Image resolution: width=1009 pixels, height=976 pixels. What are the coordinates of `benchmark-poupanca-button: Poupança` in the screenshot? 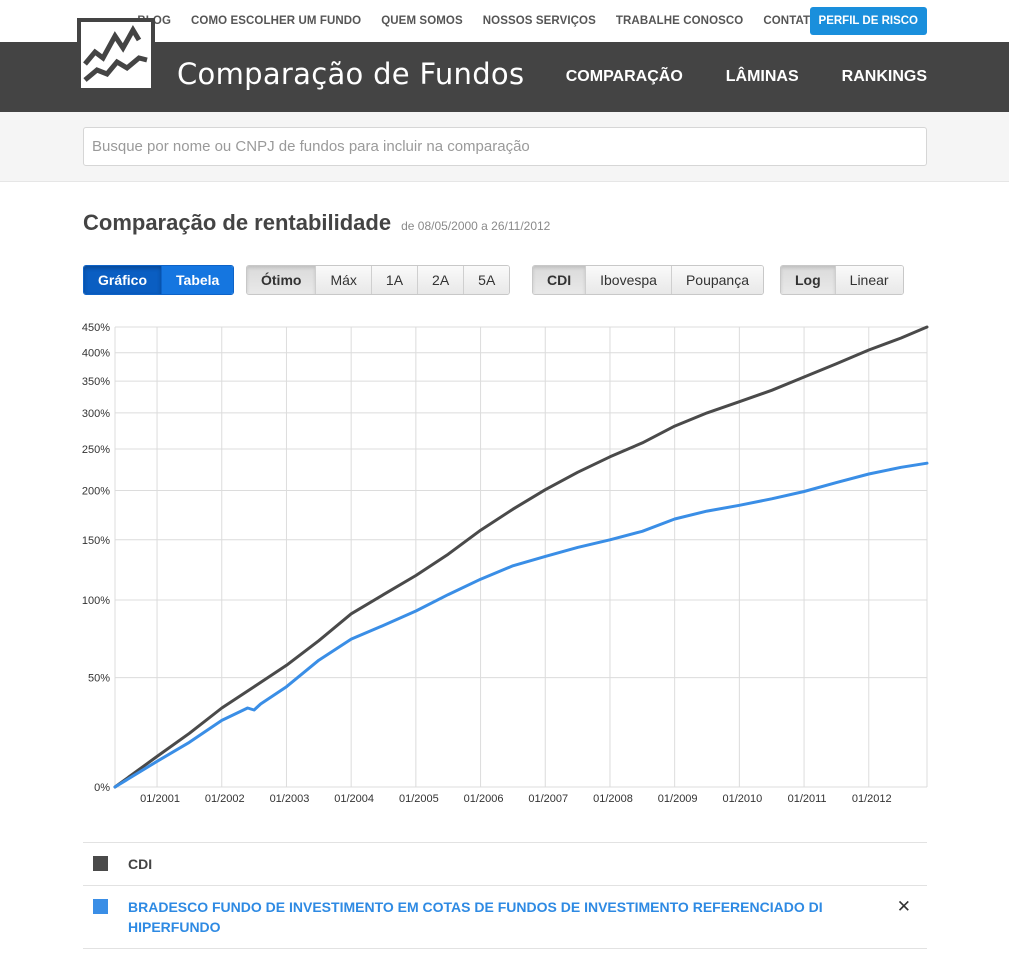 It's located at (717, 280).